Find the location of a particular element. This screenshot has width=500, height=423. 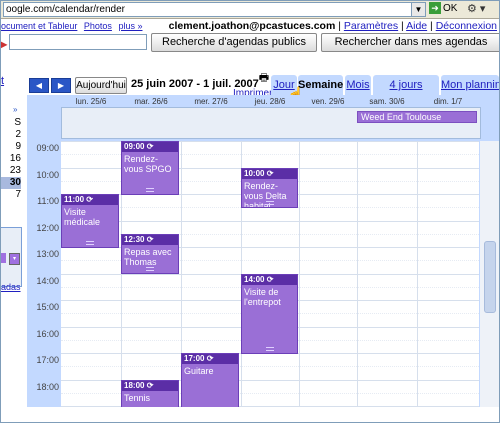

all-day-event: Weed End Toulouse is located at coordinates (417, 117).